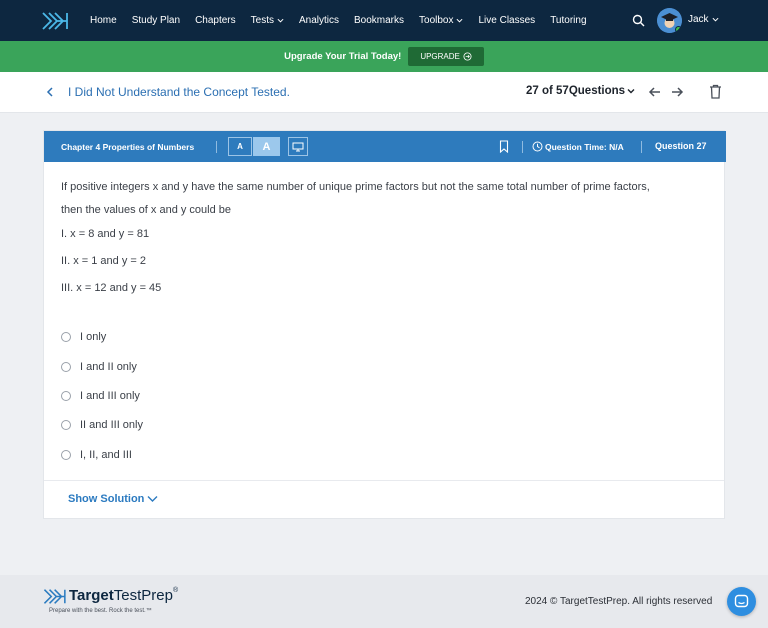 Image resolution: width=768 pixels, height=628 pixels. I want to click on arrow-left-icon, so click(655, 92).